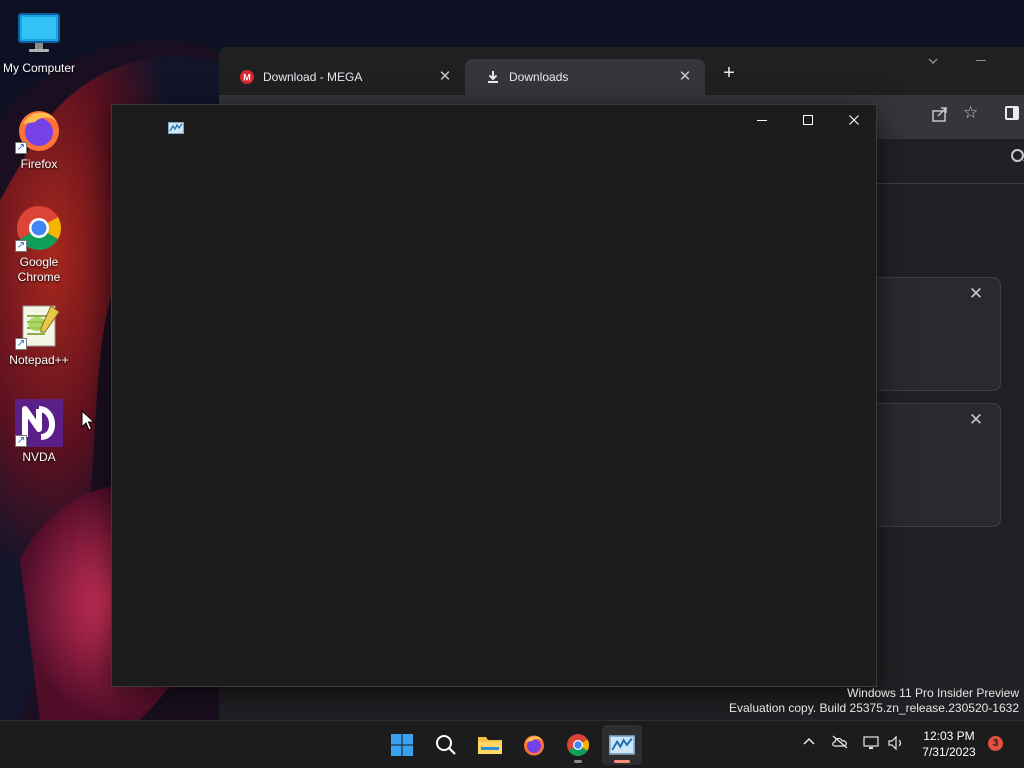 The height and width of the screenshot is (768, 1024). I want to click on network-icon, so click(872, 745).